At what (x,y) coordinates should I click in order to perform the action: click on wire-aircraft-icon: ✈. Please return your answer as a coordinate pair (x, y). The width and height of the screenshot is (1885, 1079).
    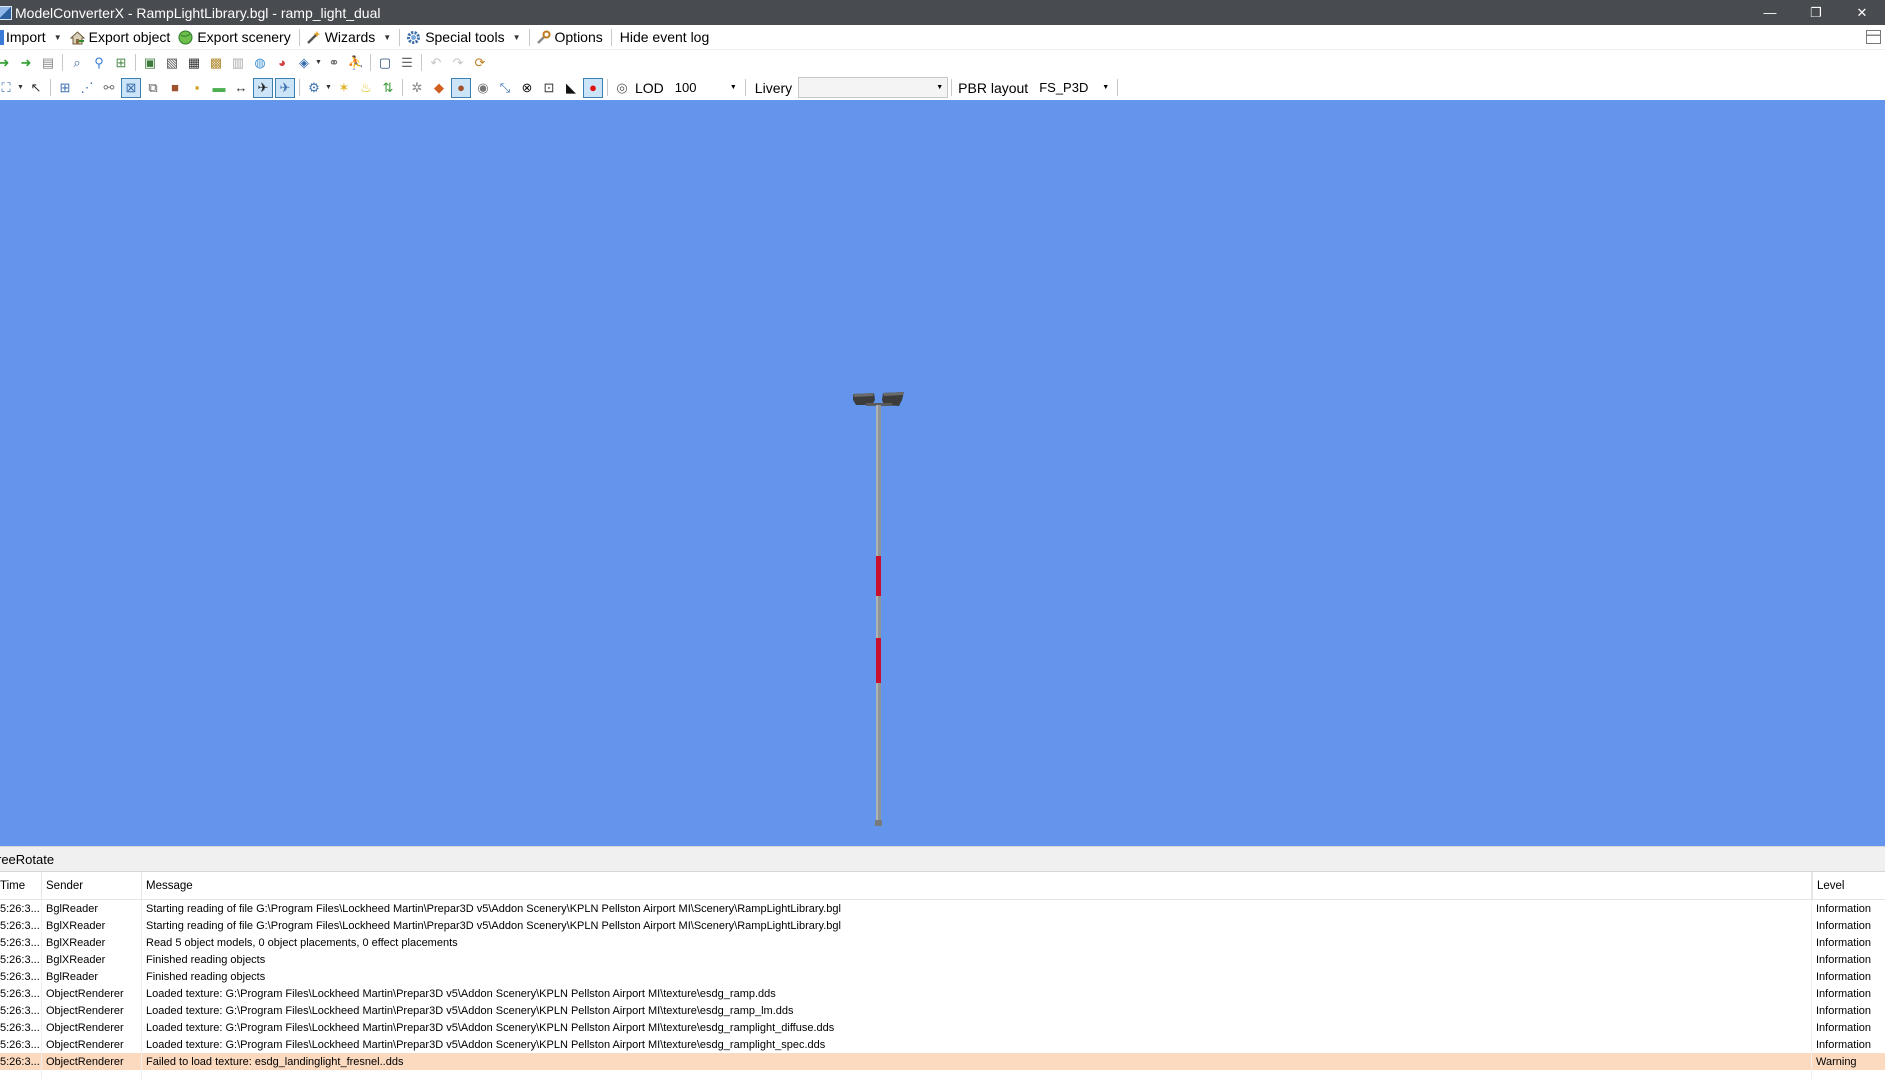
    Looking at the image, I should click on (285, 87).